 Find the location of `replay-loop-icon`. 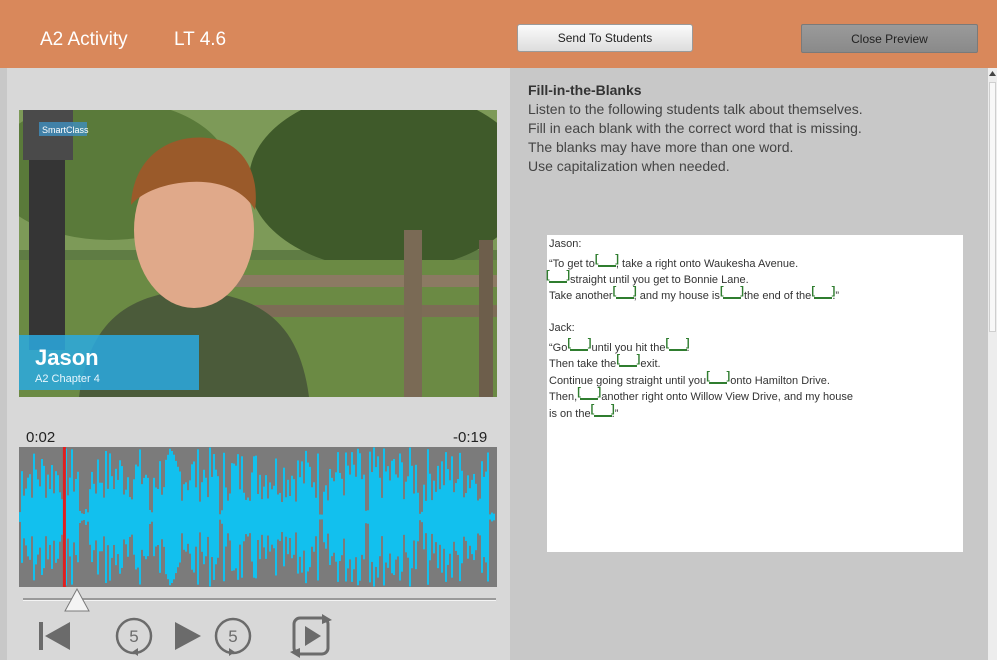

replay-loop-icon is located at coordinates (312, 636).